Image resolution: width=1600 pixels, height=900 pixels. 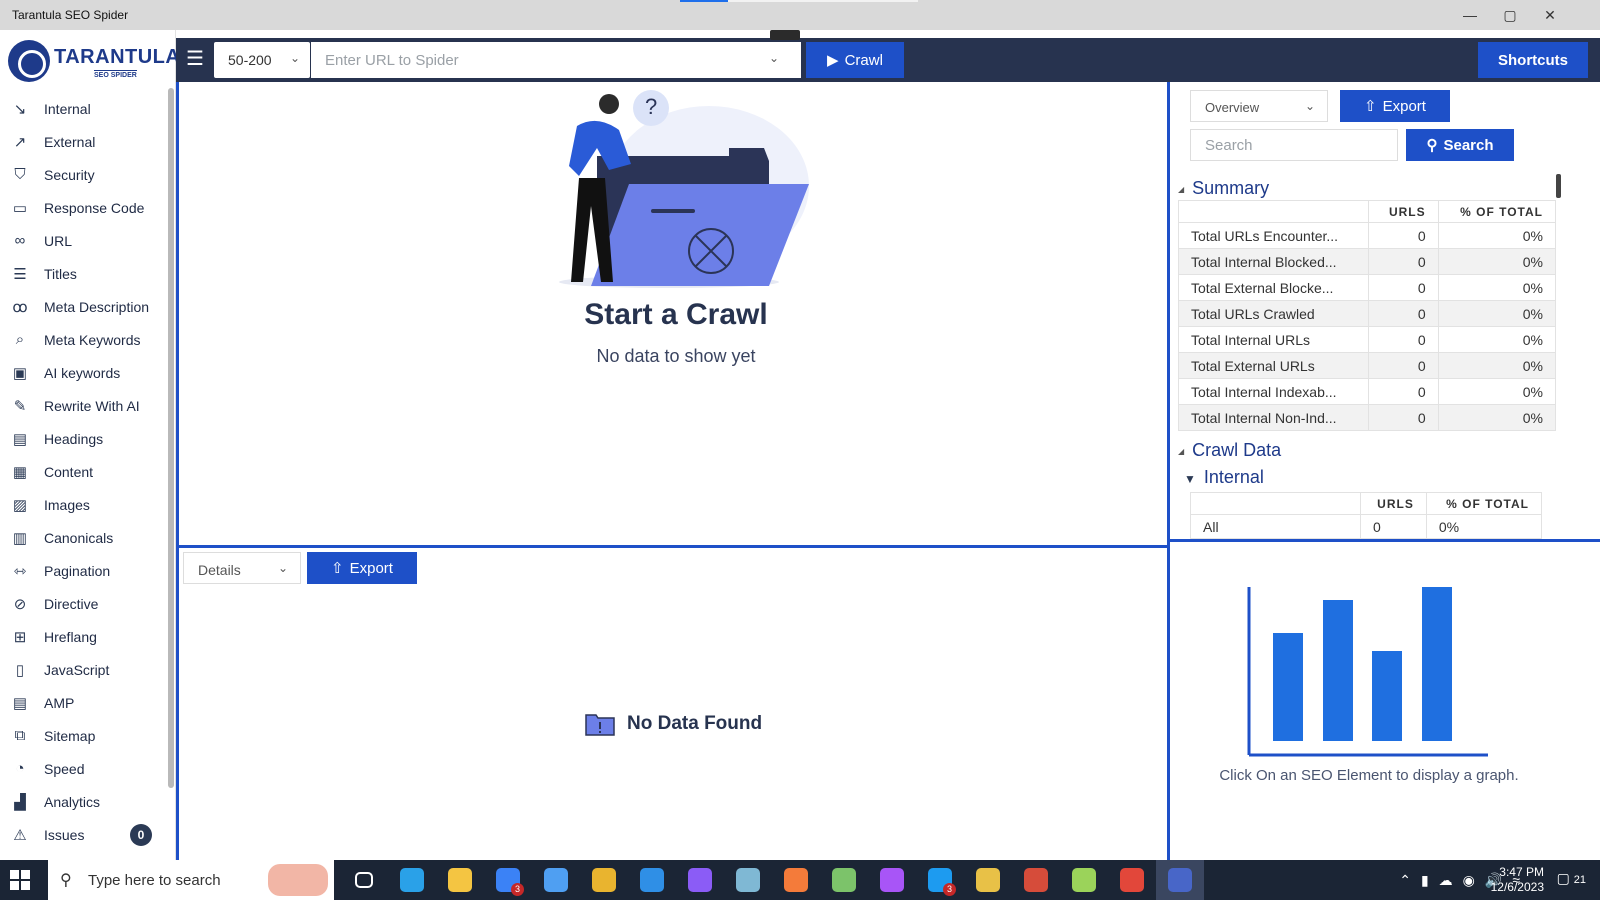 I want to click on window-title: Tarantula SEO Spider, so click(x=70, y=15).